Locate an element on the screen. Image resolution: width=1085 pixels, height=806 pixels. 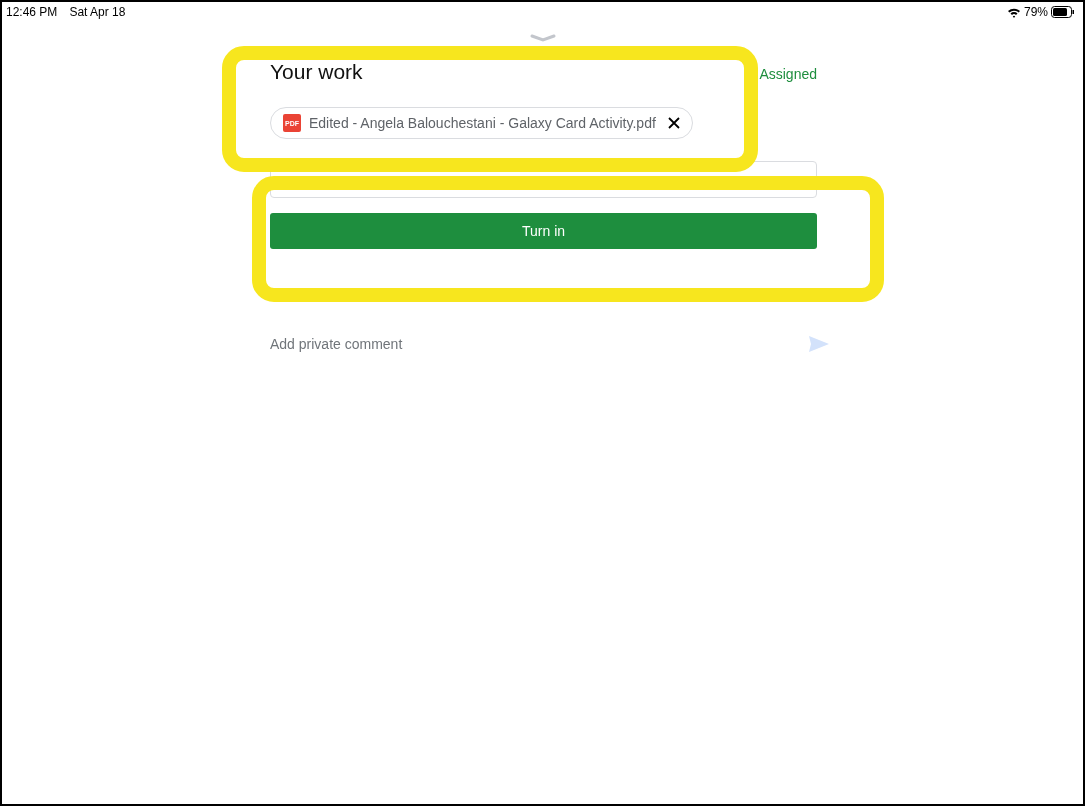
status-date: Sat Apr 18 is located at coordinates (97, 12).